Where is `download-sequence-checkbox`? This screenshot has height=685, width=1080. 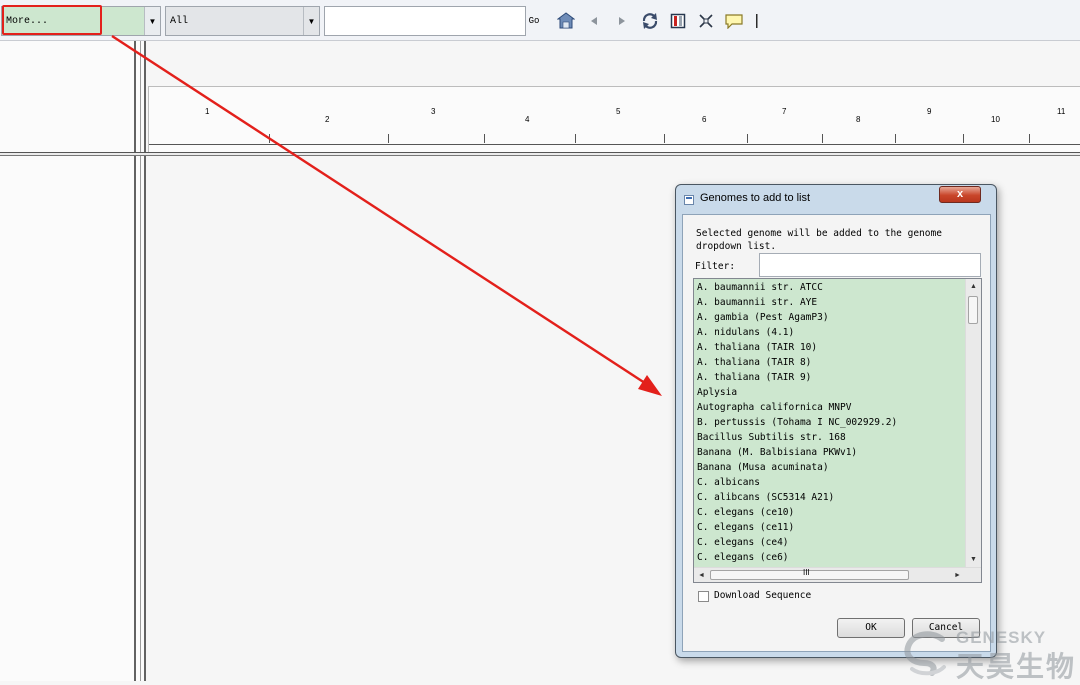 download-sequence-checkbox is located at coordinates (703, 596).